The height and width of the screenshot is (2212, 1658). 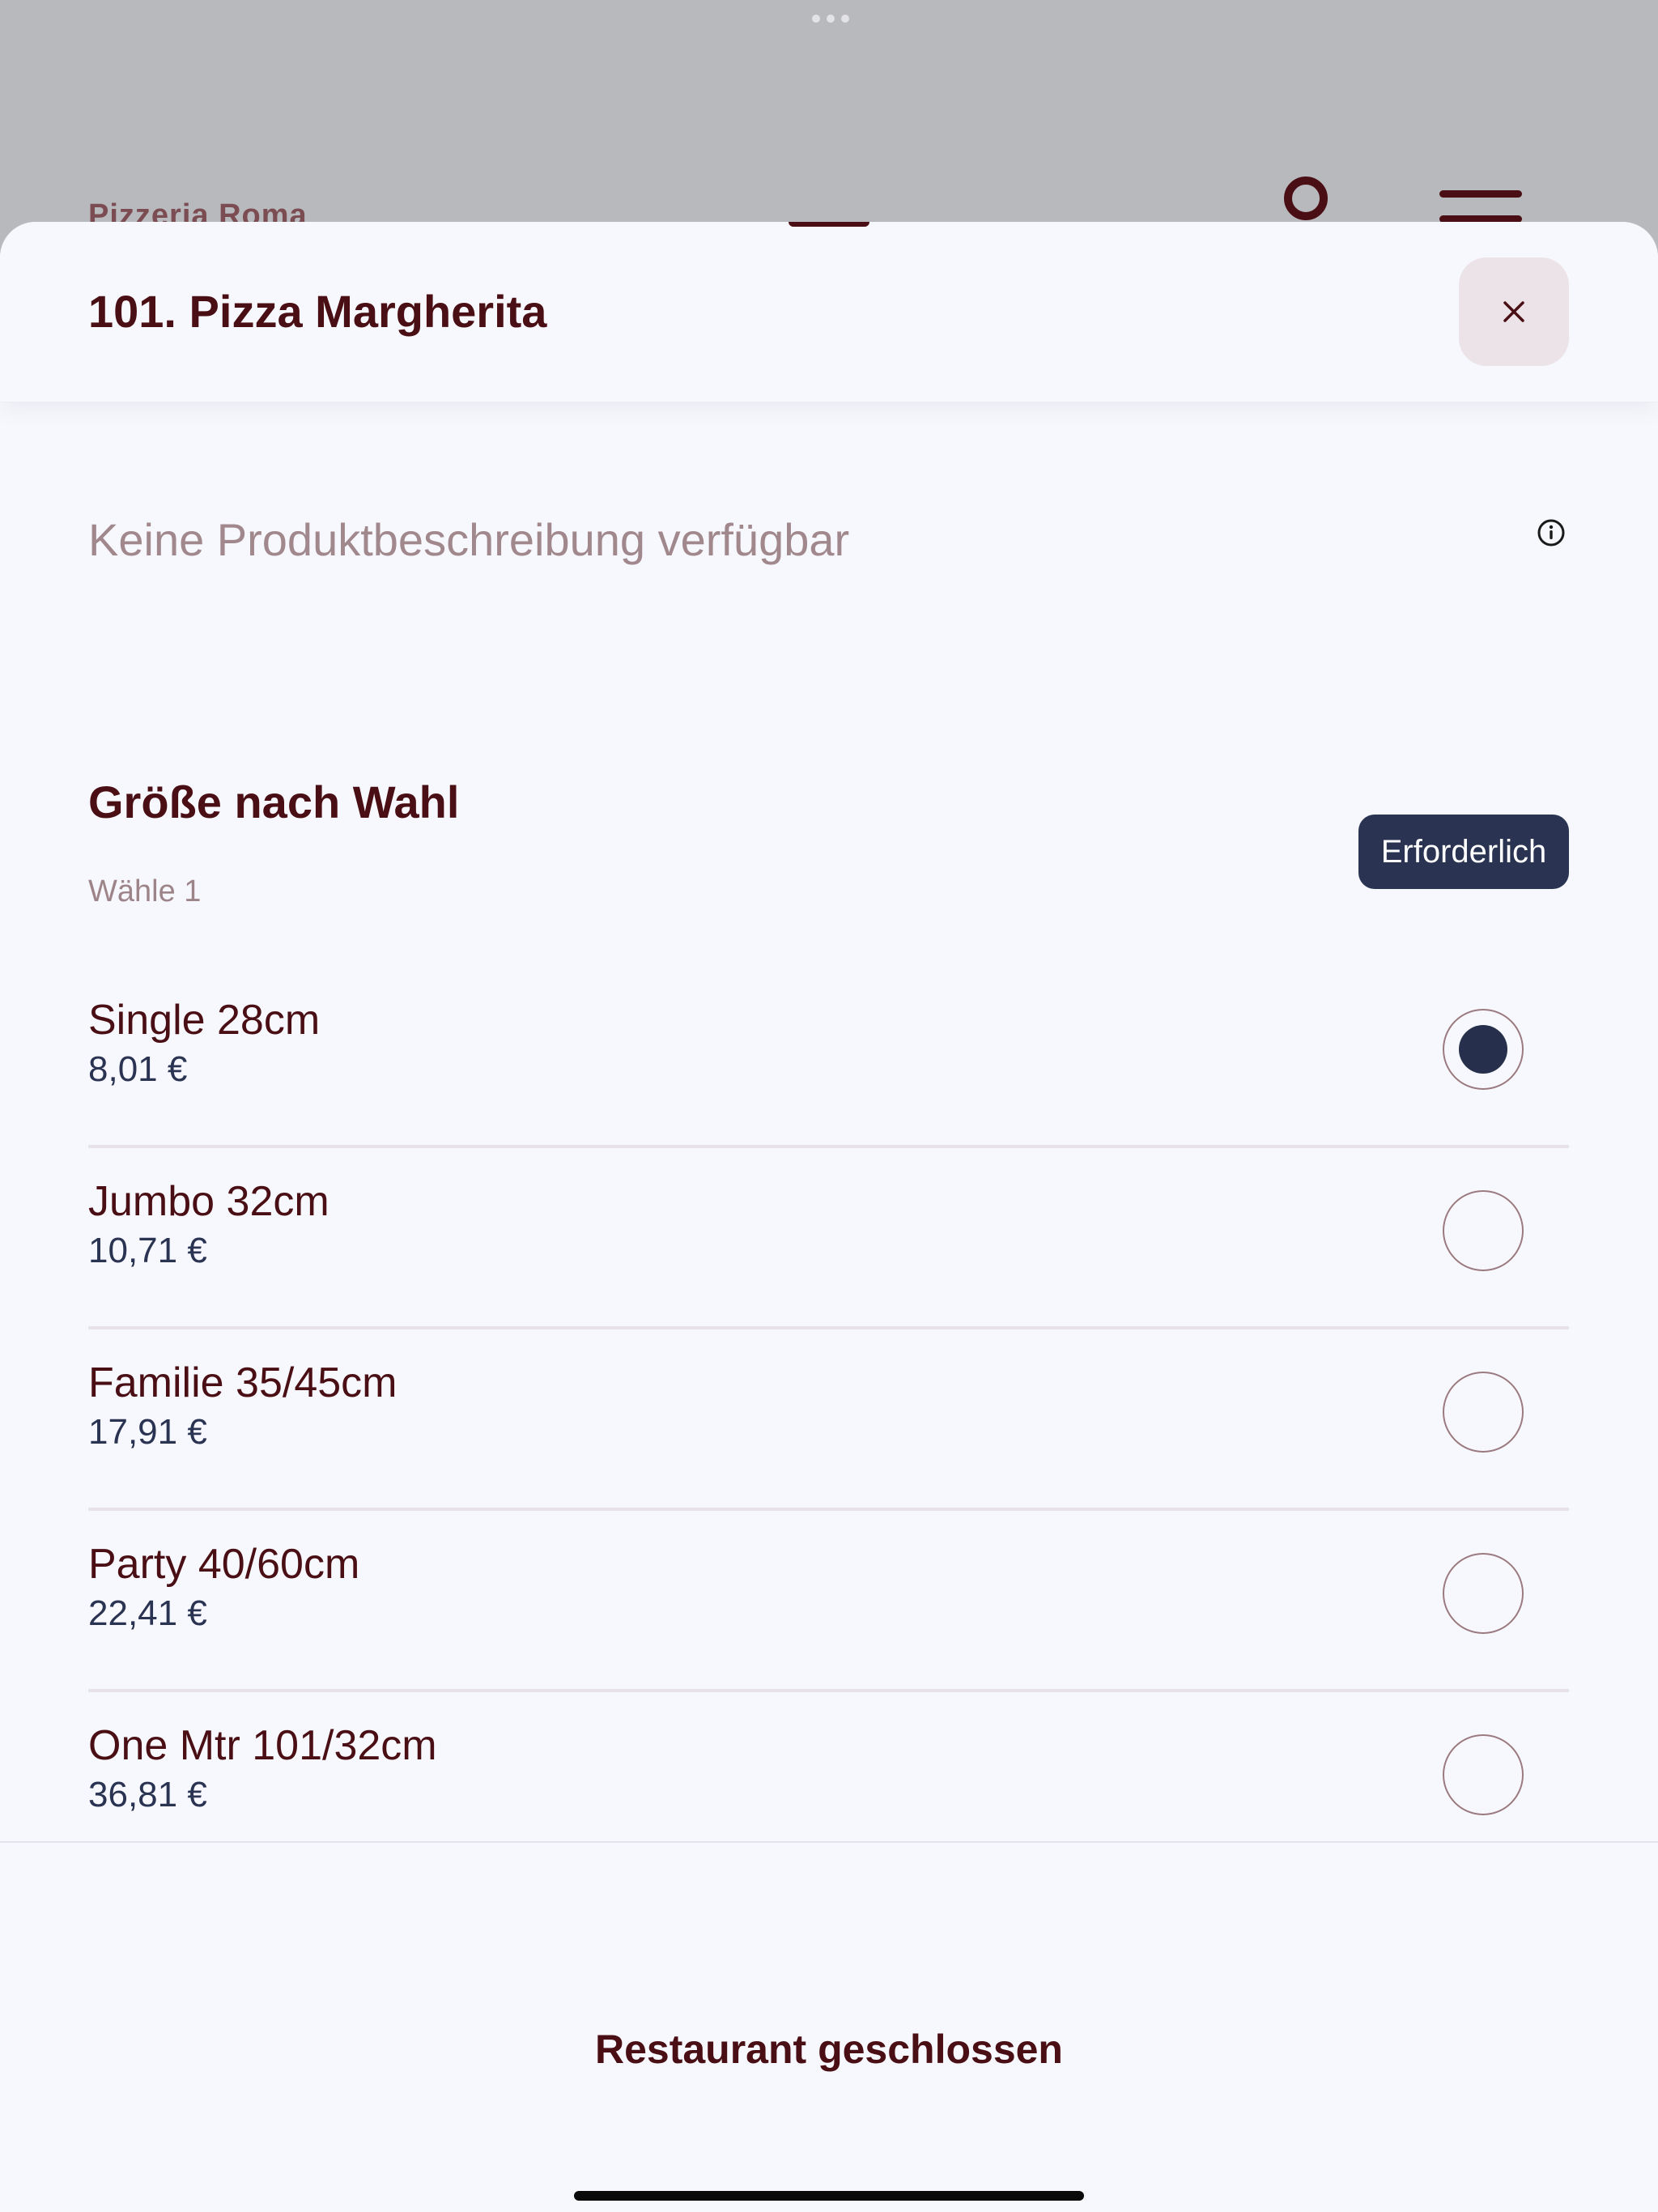 I want to click on restaurant-closed-status: Restaurant geschlossen, so click(x=829, y=2049).